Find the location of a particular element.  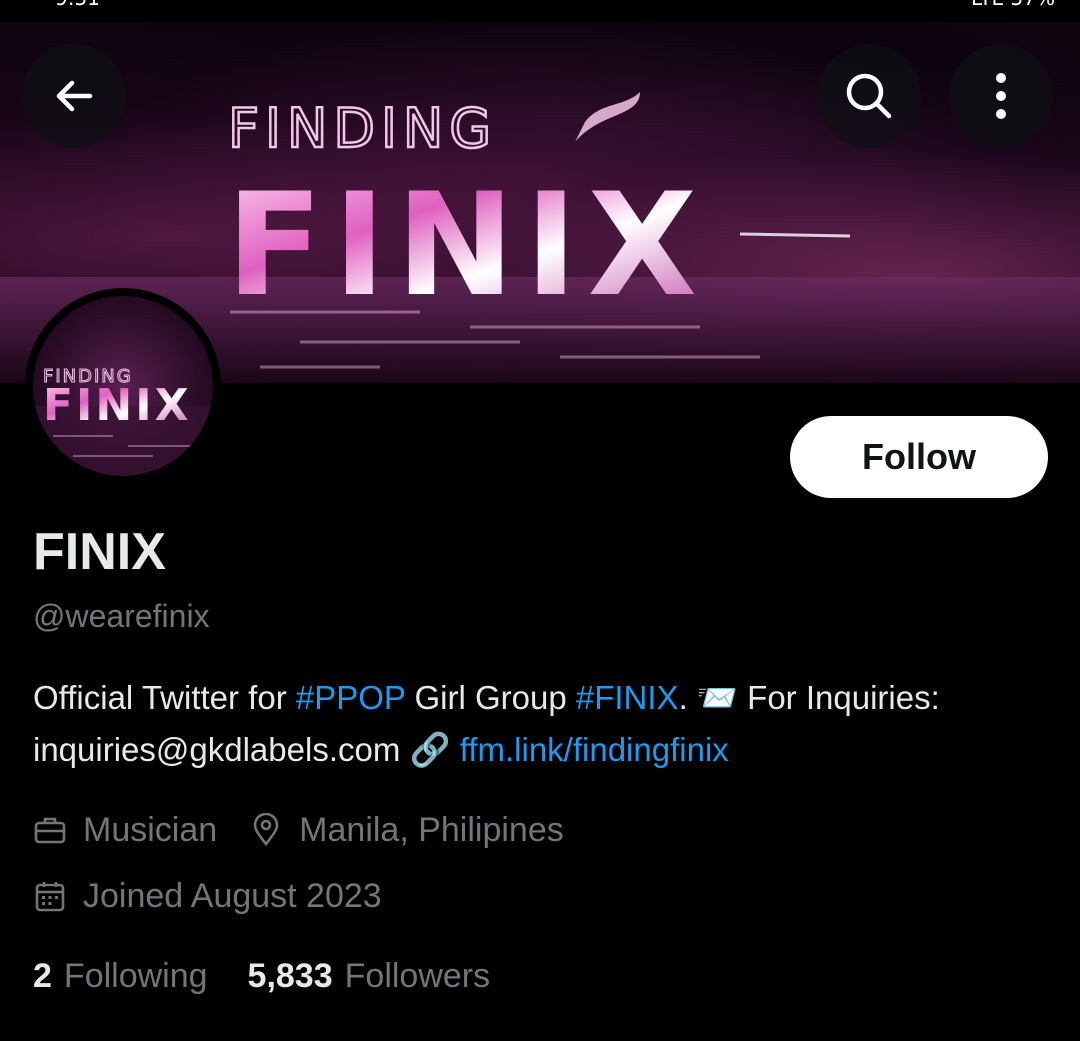

handle: @wearefinix is located at coordinates (121, 616).